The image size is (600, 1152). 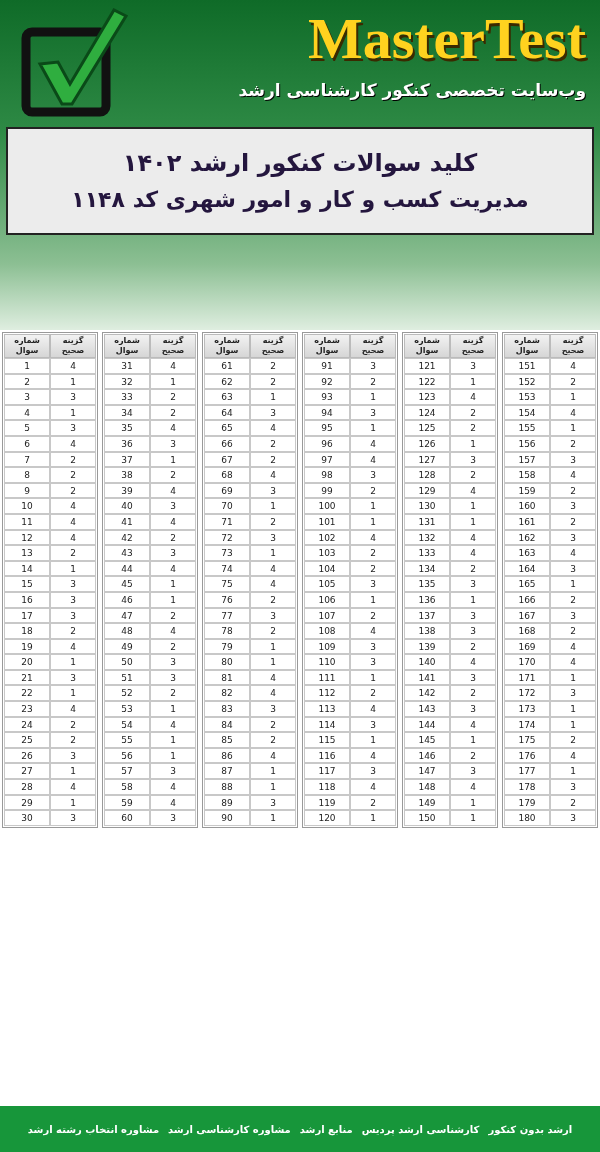 I want to click on table-cell: 64, so click(x=227, y=412).